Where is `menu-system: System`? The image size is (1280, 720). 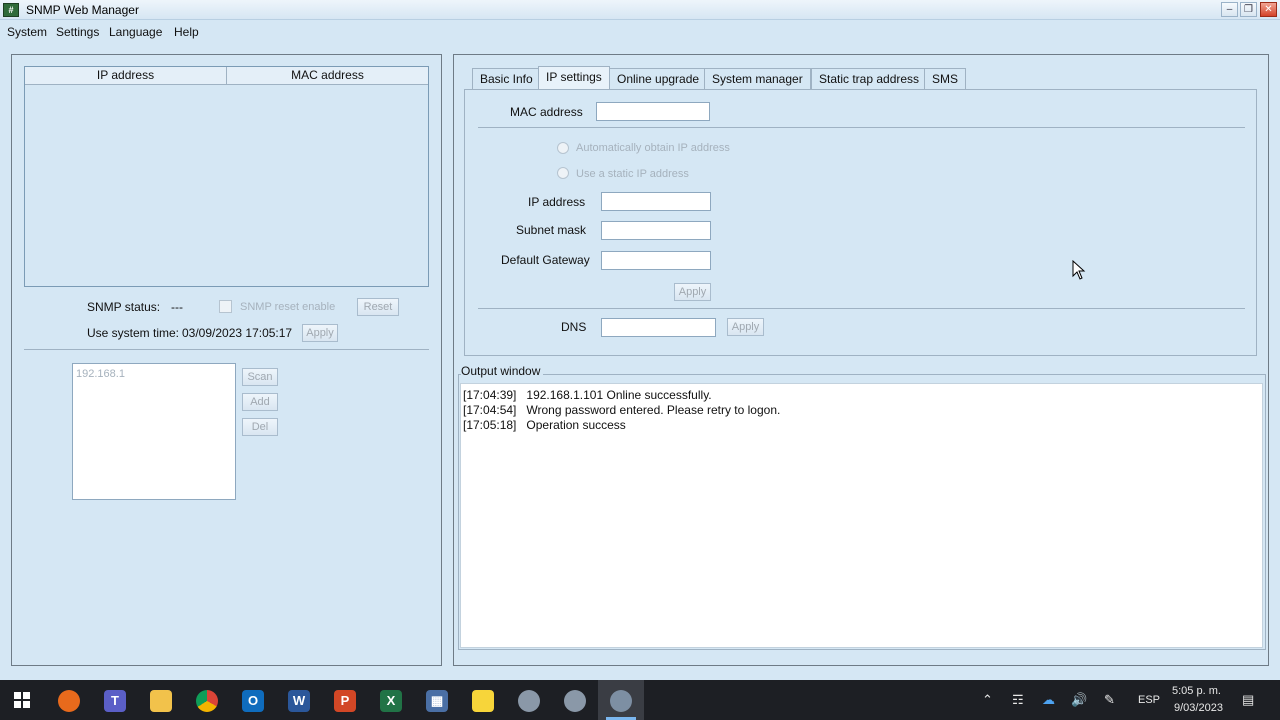
menu-system: System is located at coordinates (27, 32).